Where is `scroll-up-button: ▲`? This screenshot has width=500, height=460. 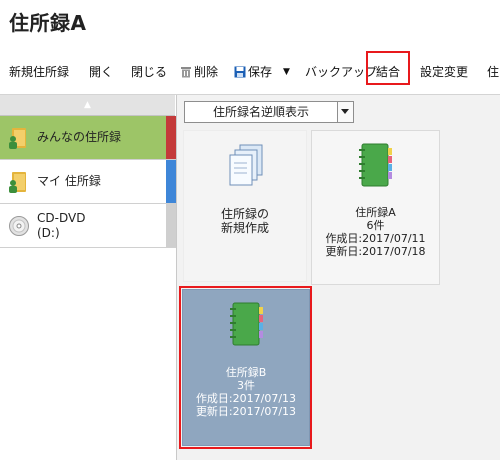
scroll-up-button: ▲ is located at coordinates (87, 105).